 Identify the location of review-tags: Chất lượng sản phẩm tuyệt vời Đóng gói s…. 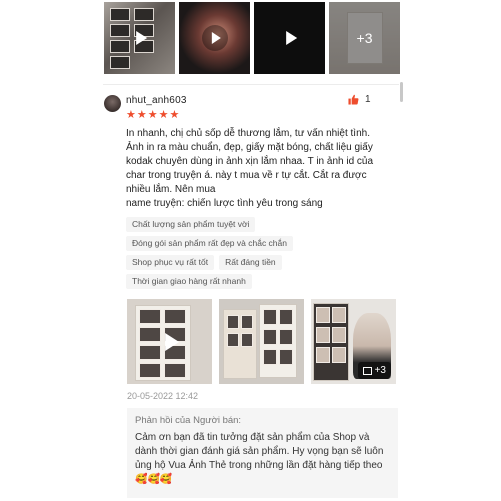
(262, 255).